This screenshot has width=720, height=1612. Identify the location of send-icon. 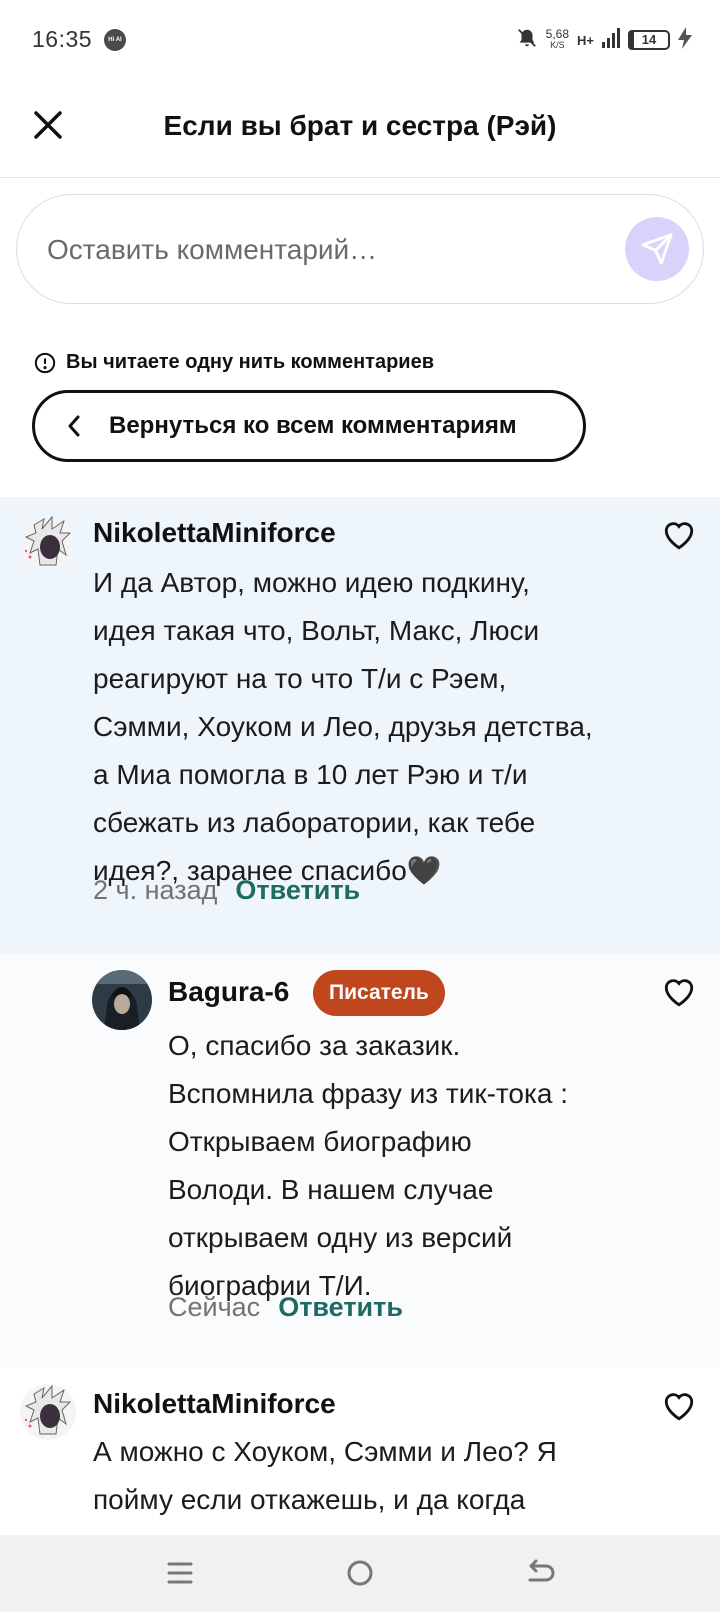
(657, 249).